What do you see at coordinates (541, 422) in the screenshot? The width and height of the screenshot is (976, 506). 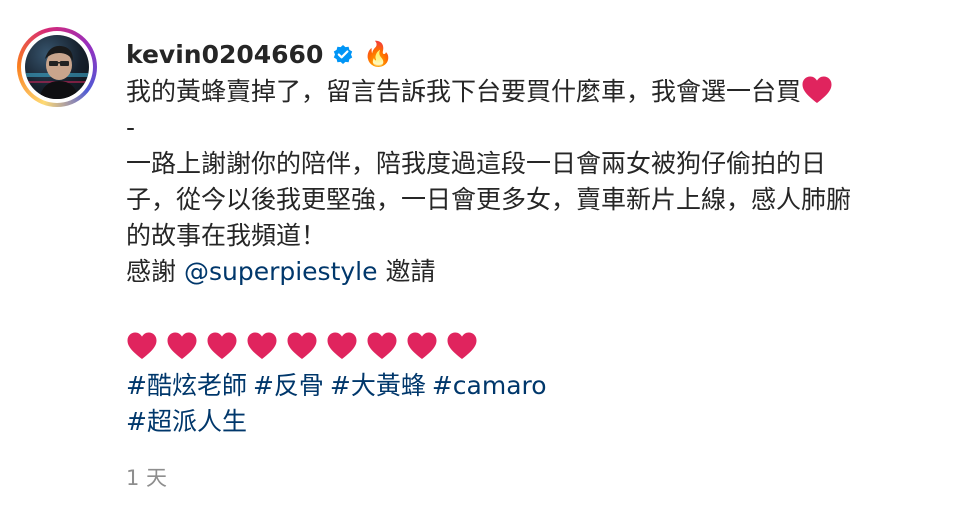 I see `hashtags-line-2: #超派人生` at bounding box center [541, 422].